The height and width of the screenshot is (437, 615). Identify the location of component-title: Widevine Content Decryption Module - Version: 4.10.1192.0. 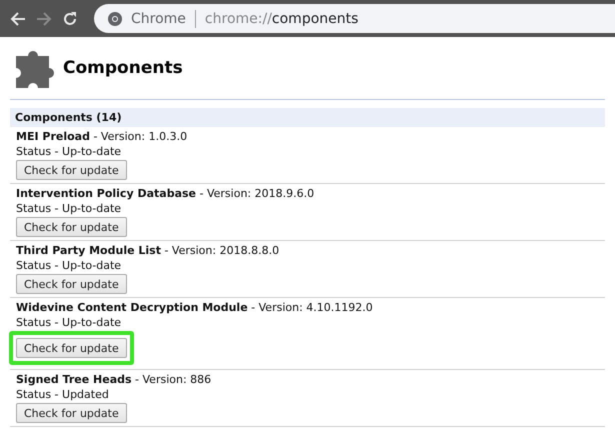
(195, 307).